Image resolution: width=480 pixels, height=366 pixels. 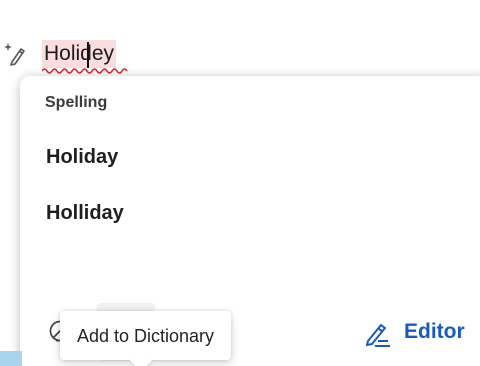 What do you see at coordinates (240, 54) in the screenshot?
I see `document-line: Holidey` at bounding box center [240, 54].